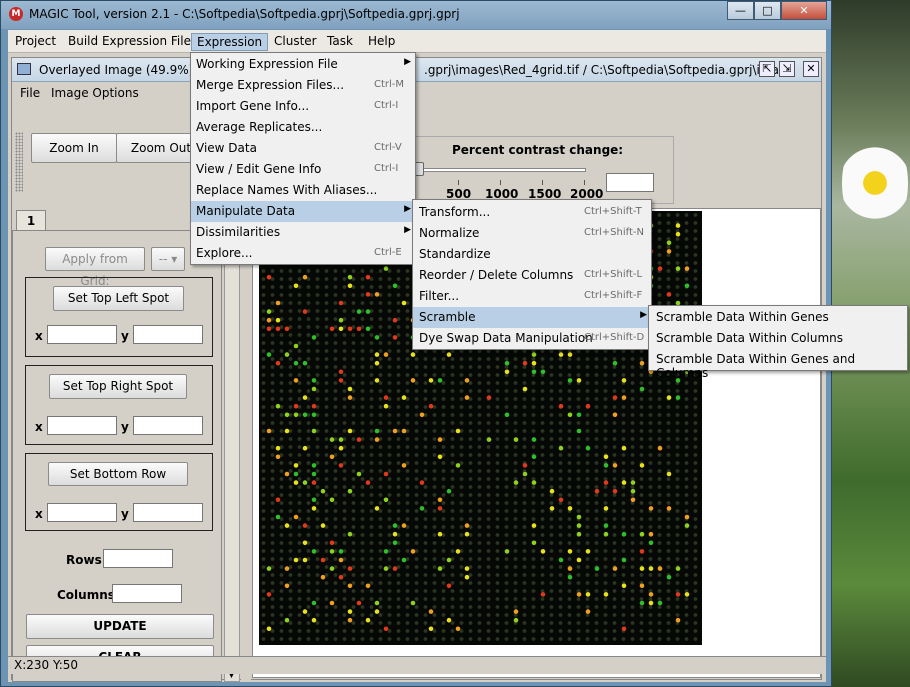  Describe the element at coordinates (138, 558) in the screenshot. I see `rows-input` at that location.